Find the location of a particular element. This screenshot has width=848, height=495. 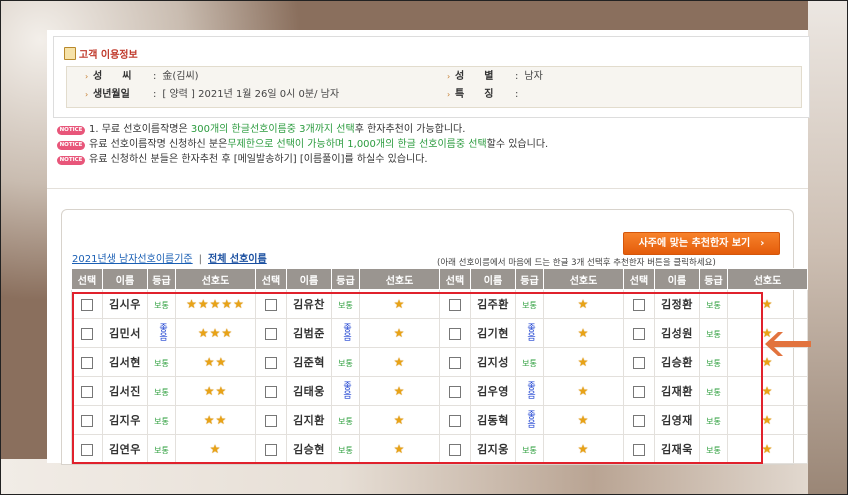

list-filter-links: 2021년생 남자선호이름기준 | 전체 선호이름 is located at coordinates (169, 259).